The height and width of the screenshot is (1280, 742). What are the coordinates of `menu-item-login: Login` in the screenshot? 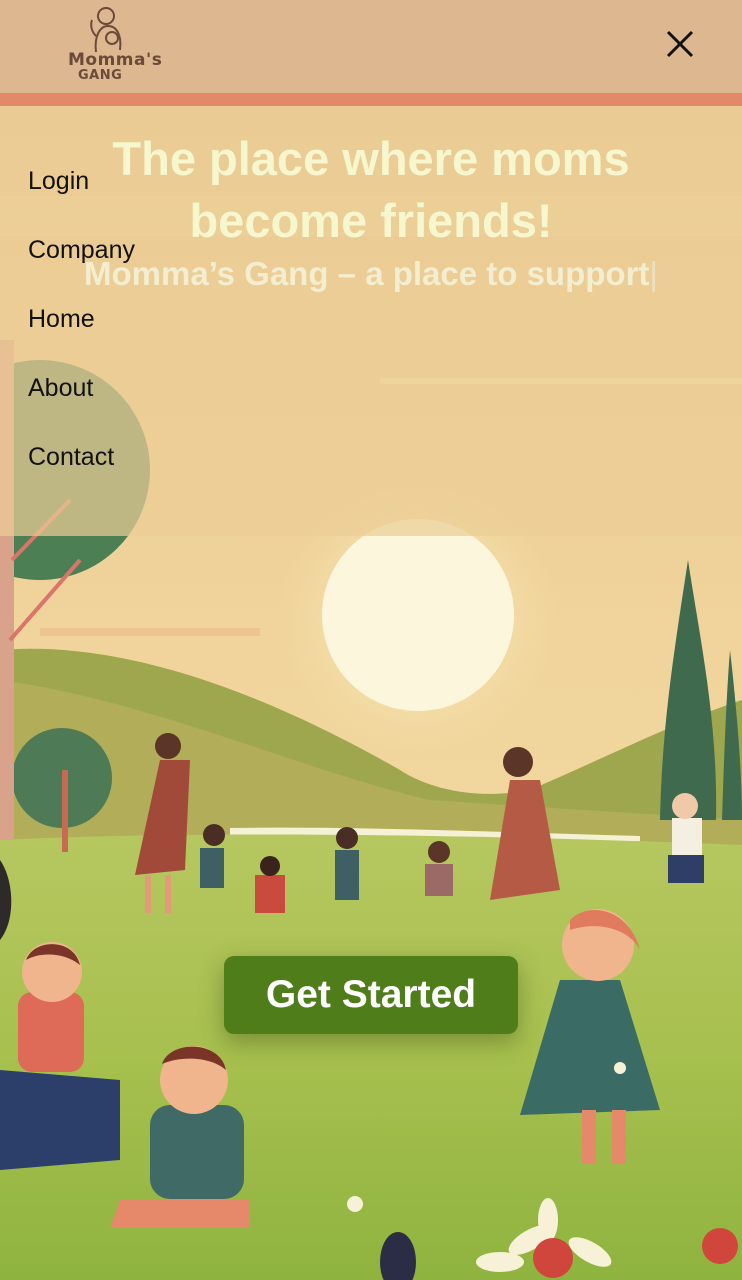 It's located at (58, 181).